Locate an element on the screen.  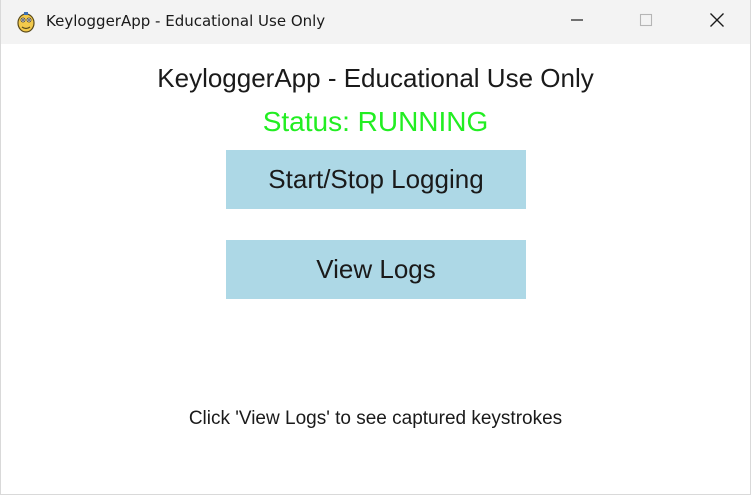
view-logs-label: View Logs is located at coordinates (376, 269).